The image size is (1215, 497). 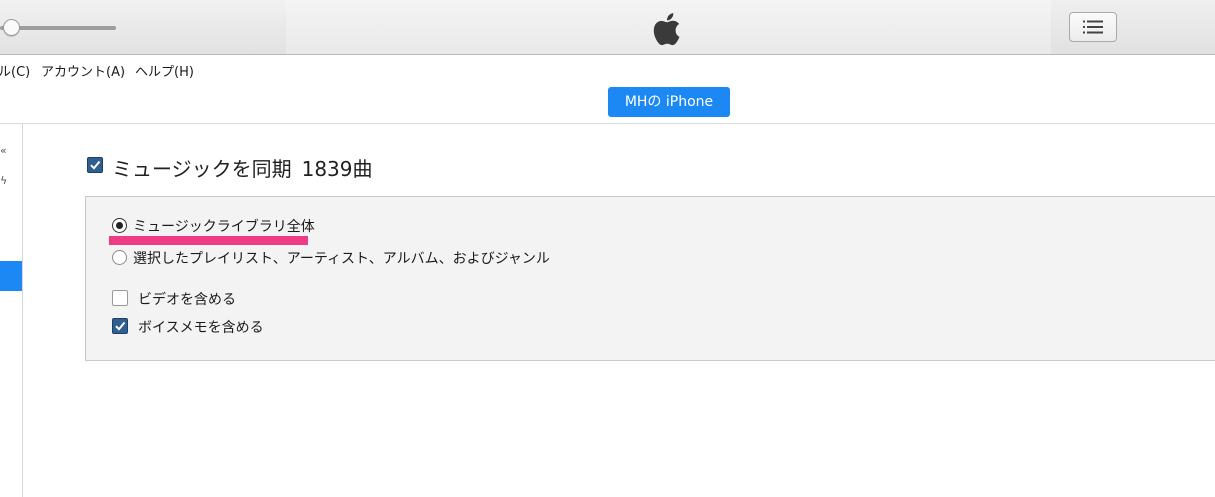 I want to click on radio-entire-library, so click(x=119, y=225).